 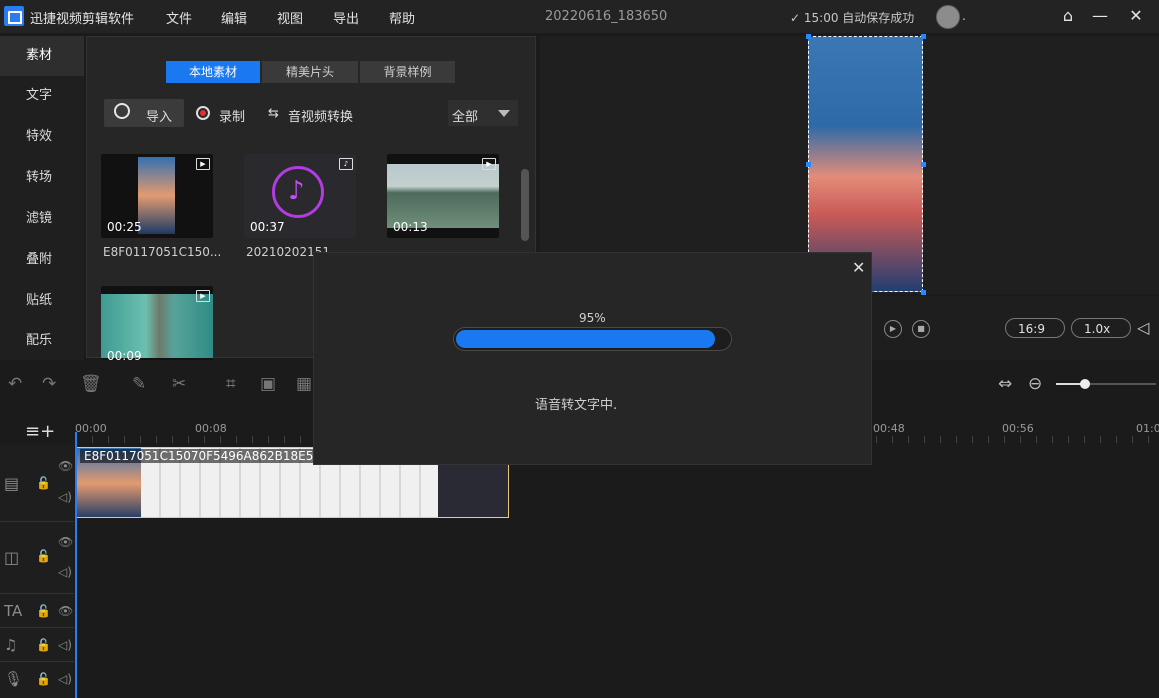 I want to click on sidebar-item-material: 素材, so click(x=42, y=56).